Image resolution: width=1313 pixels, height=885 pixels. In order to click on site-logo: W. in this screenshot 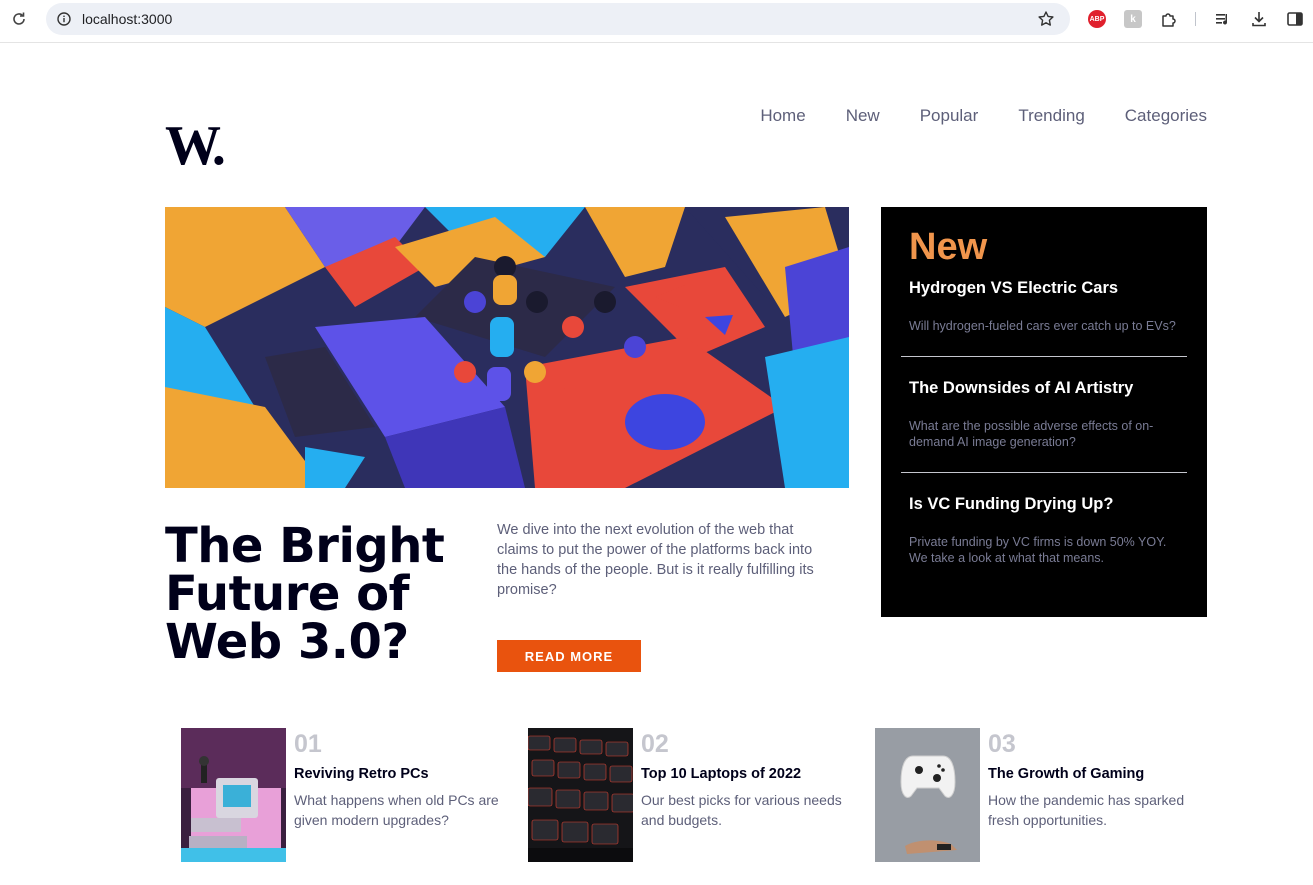, I will do `click(195, 146)`.